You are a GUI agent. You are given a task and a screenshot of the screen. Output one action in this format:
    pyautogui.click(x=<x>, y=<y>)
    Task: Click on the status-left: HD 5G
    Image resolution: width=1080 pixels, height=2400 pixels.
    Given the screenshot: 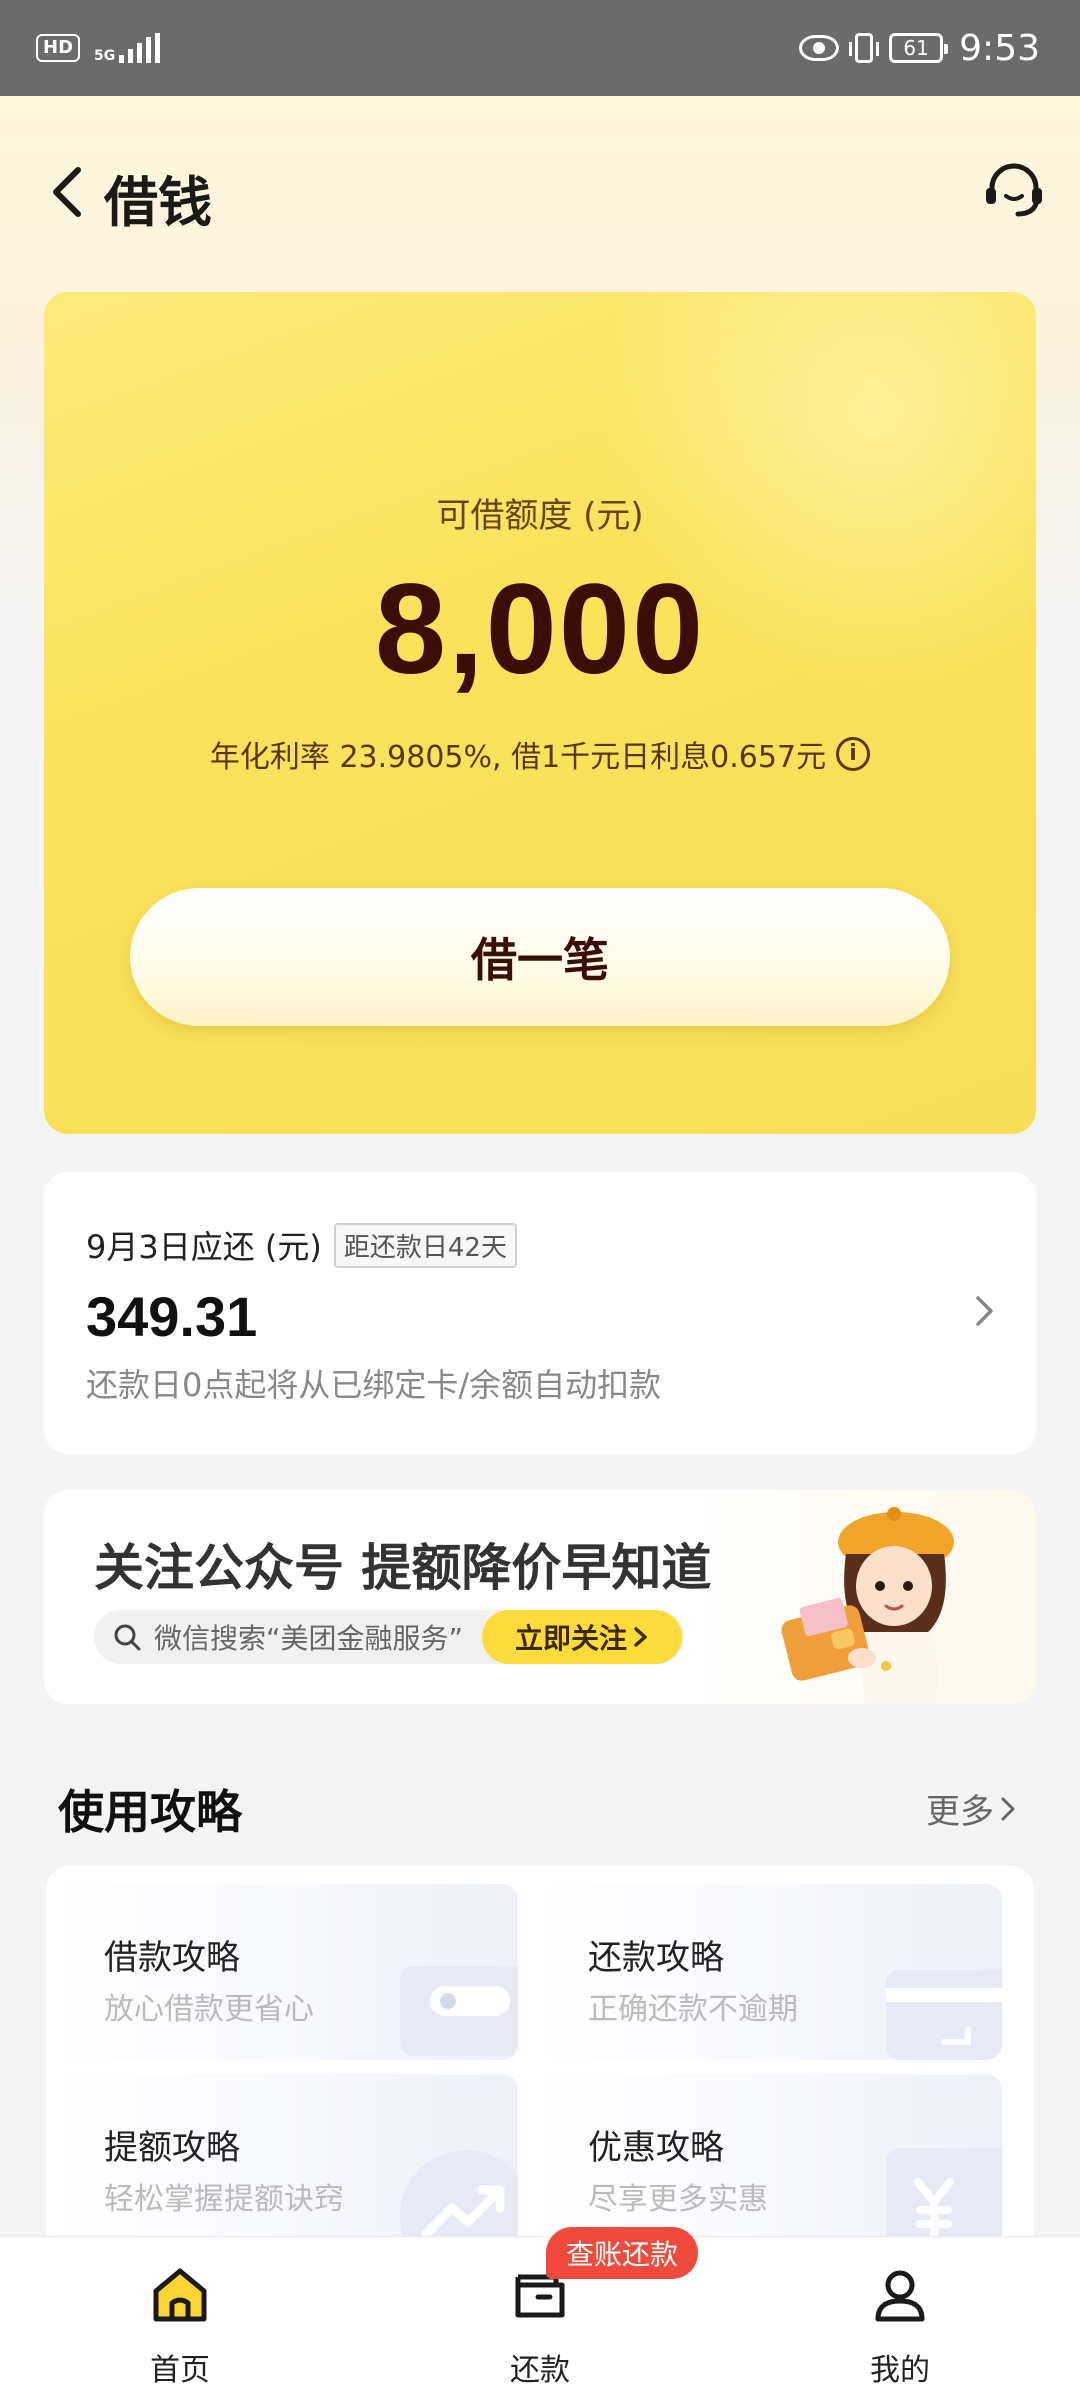 What is the action you would take?
    pyautogui.click(x=98, y=48)
    